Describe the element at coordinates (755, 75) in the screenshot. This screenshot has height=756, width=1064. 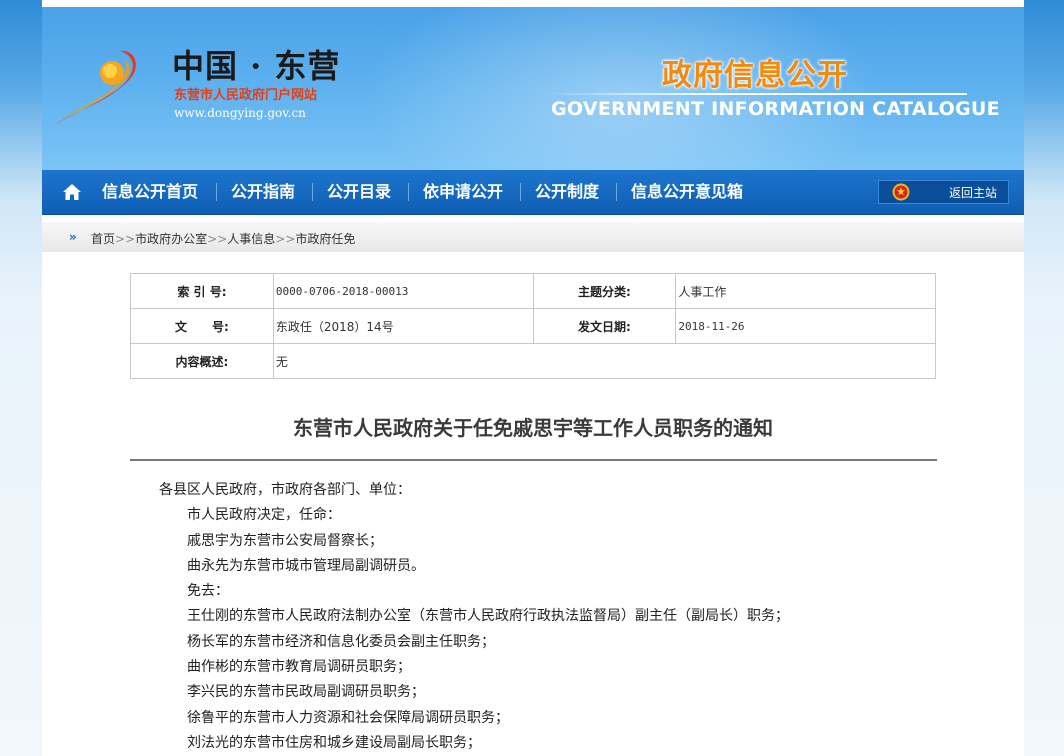
I see `section-title-cn: 政府信息公开` at that location.